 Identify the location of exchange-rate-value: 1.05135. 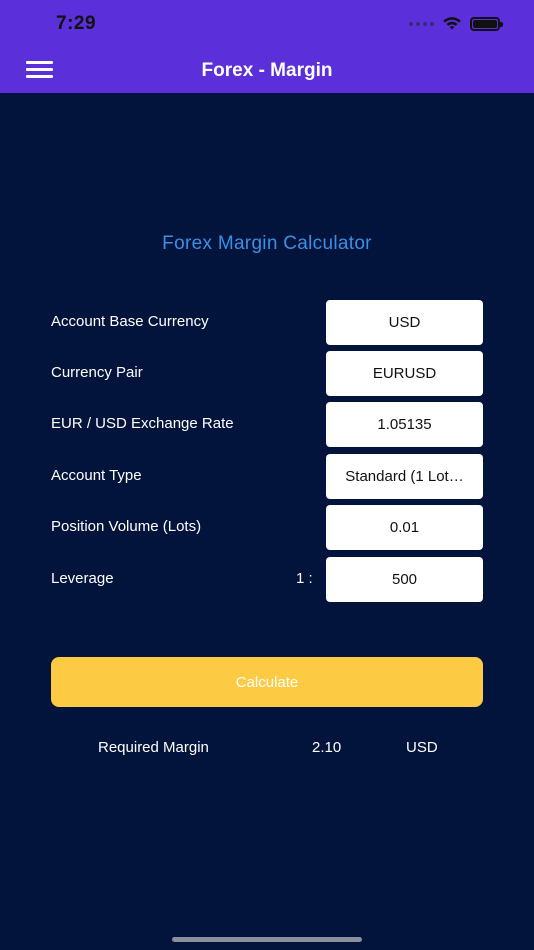
(404, 424).